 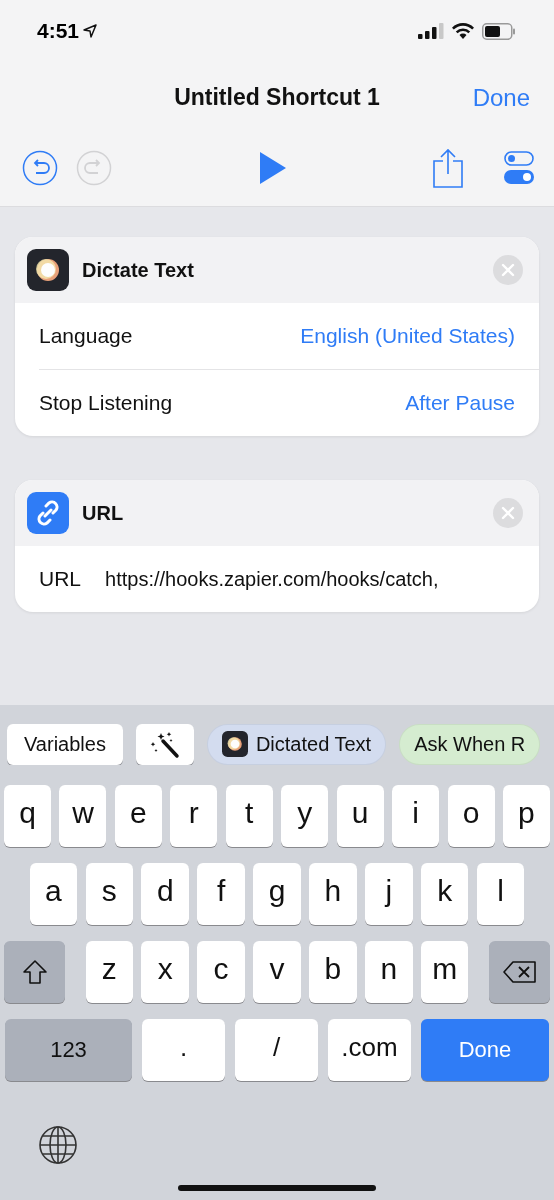 I want to click on variables-button: Variables, so click(x=65, y=744).